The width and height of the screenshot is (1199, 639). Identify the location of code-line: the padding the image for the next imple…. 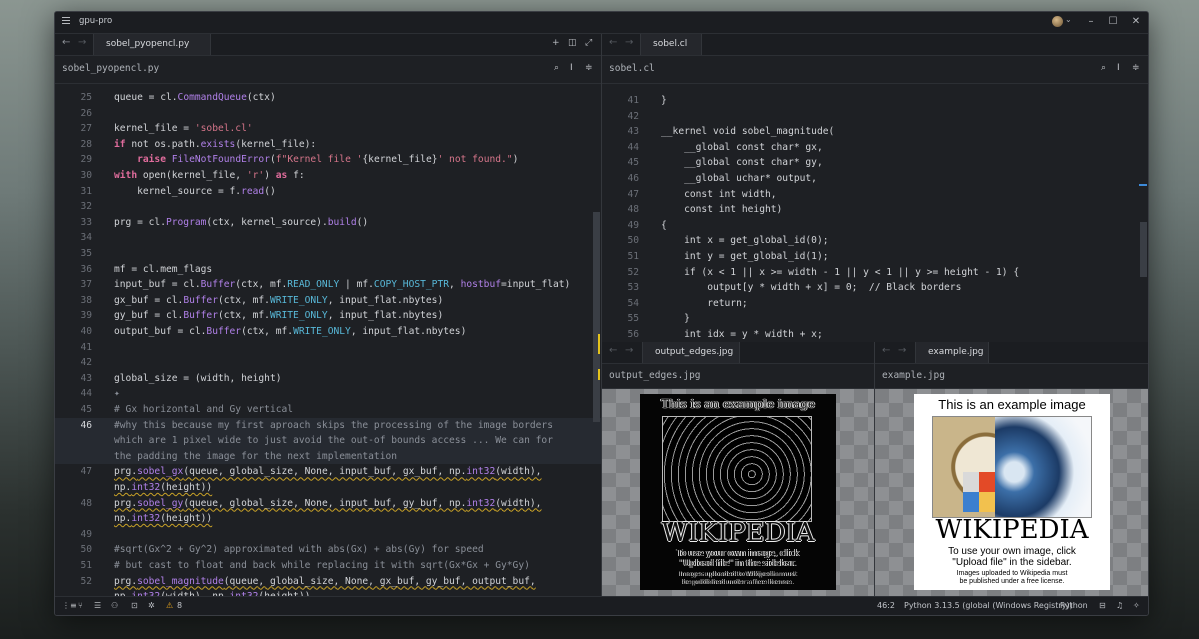
(328, 457).